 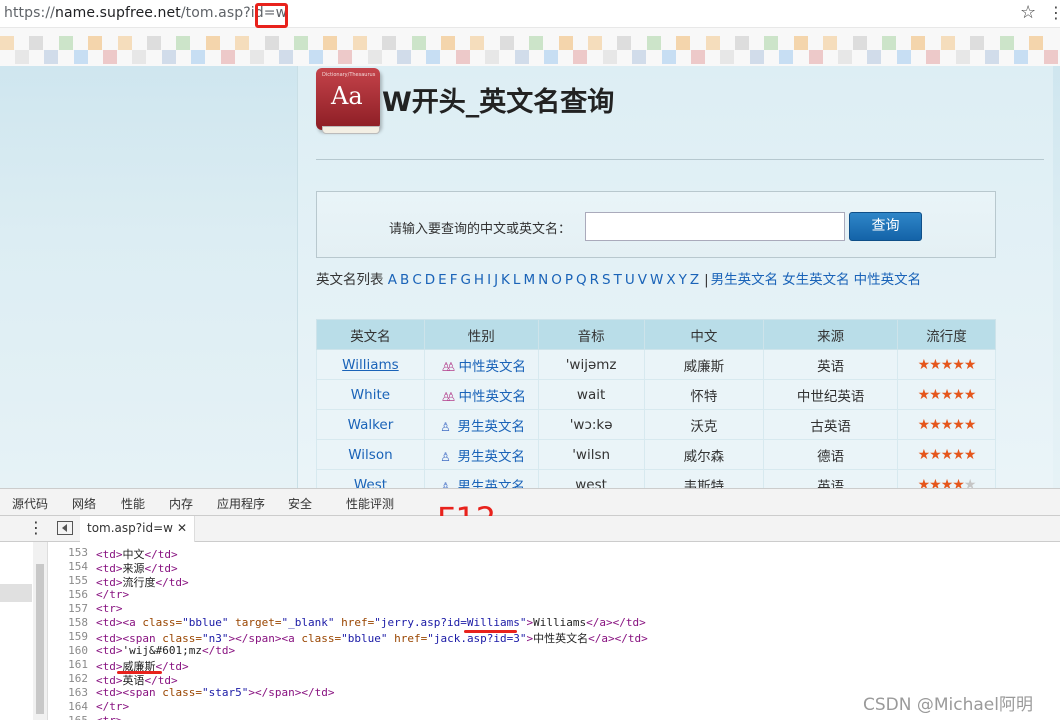 What do you see at coordinates (68, 636) in the screenshot?
I see `line-number: 159` at bounding box center [68, 636].